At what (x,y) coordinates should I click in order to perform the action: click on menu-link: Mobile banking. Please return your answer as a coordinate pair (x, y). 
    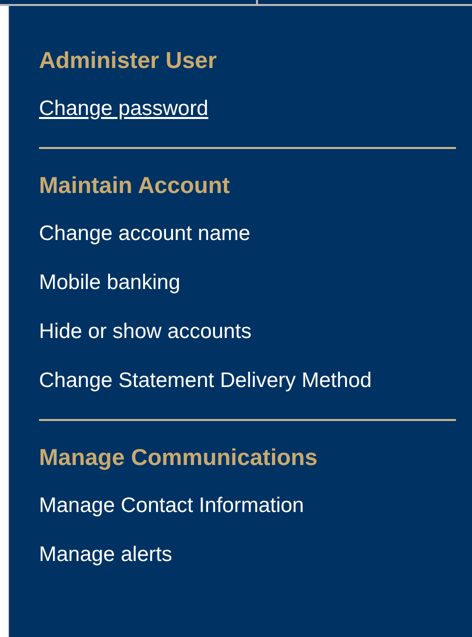
    Looking at the image, I should click on (109, 283).